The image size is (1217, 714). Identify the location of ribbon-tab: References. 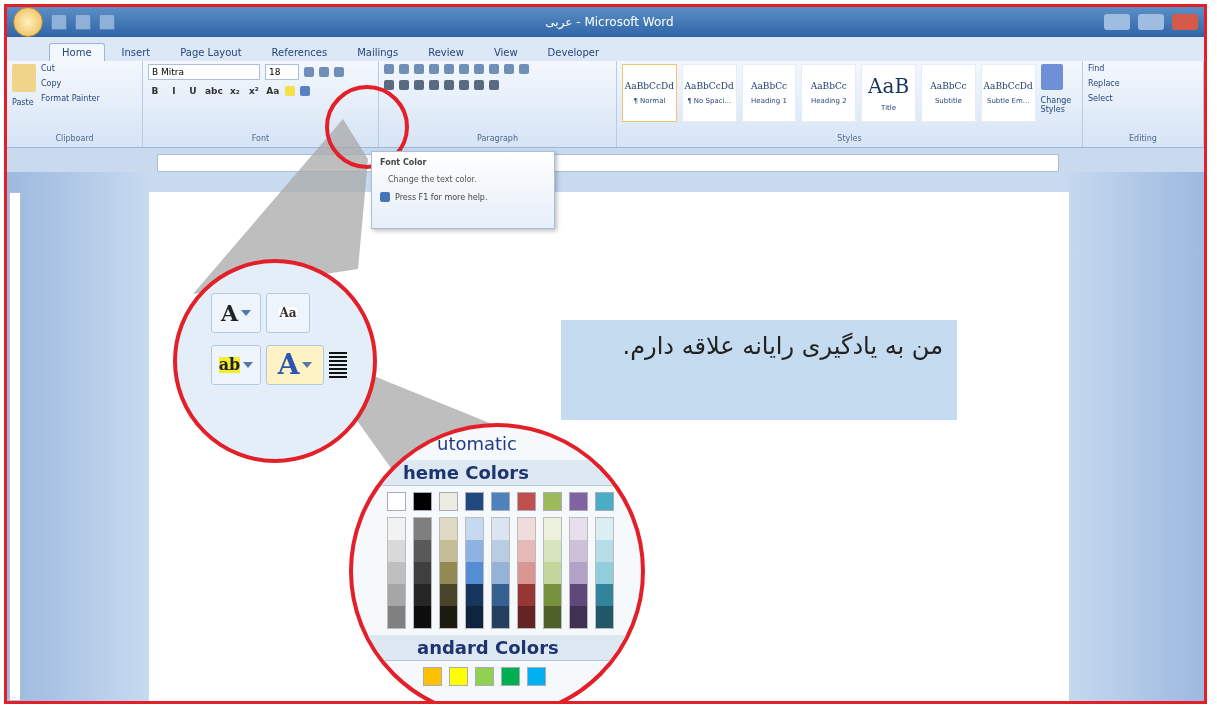
(299, 52).